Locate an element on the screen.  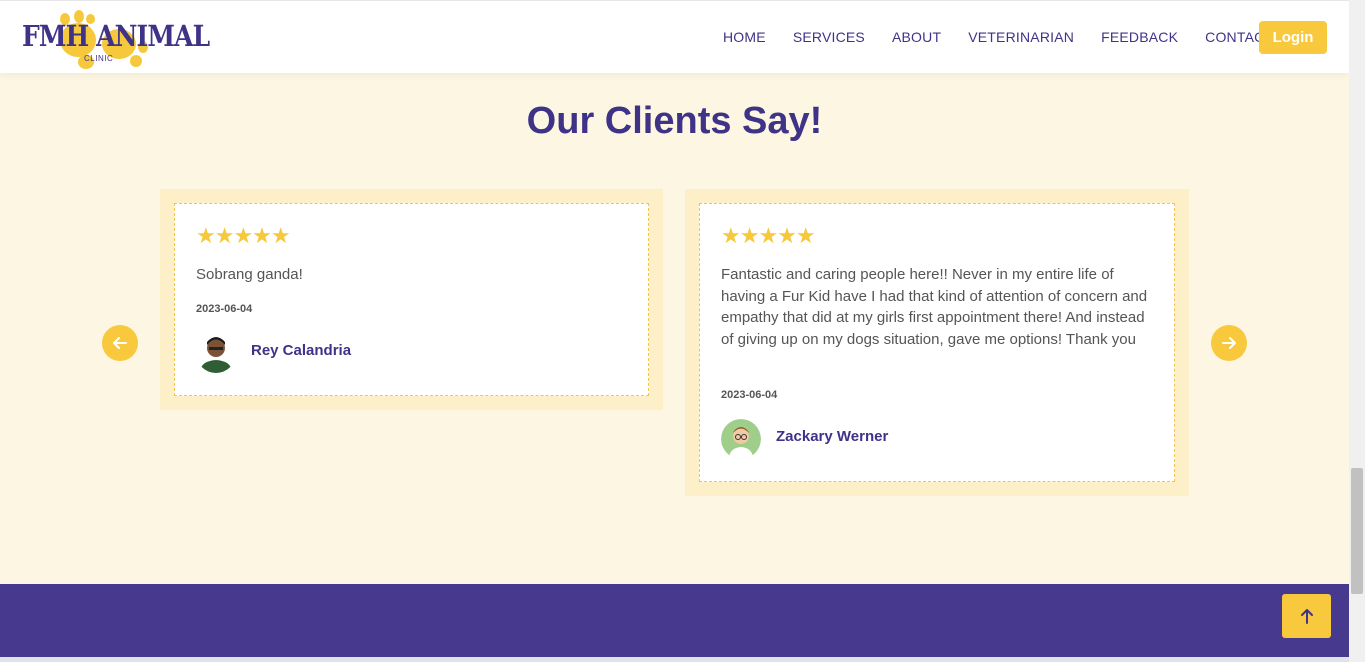
arrow-right-icon is located at coordinates (1229, 343).